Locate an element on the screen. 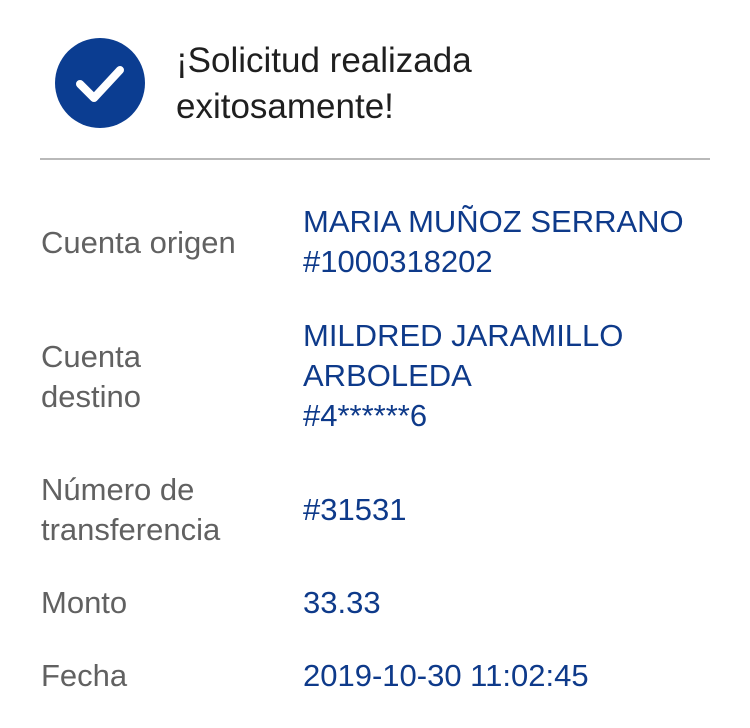 The height and width of the screenshot is (728, 750). origin-account-value: MARIA MUÑOZ SERRANO #1000318202 is located at coordinates (518, 242).